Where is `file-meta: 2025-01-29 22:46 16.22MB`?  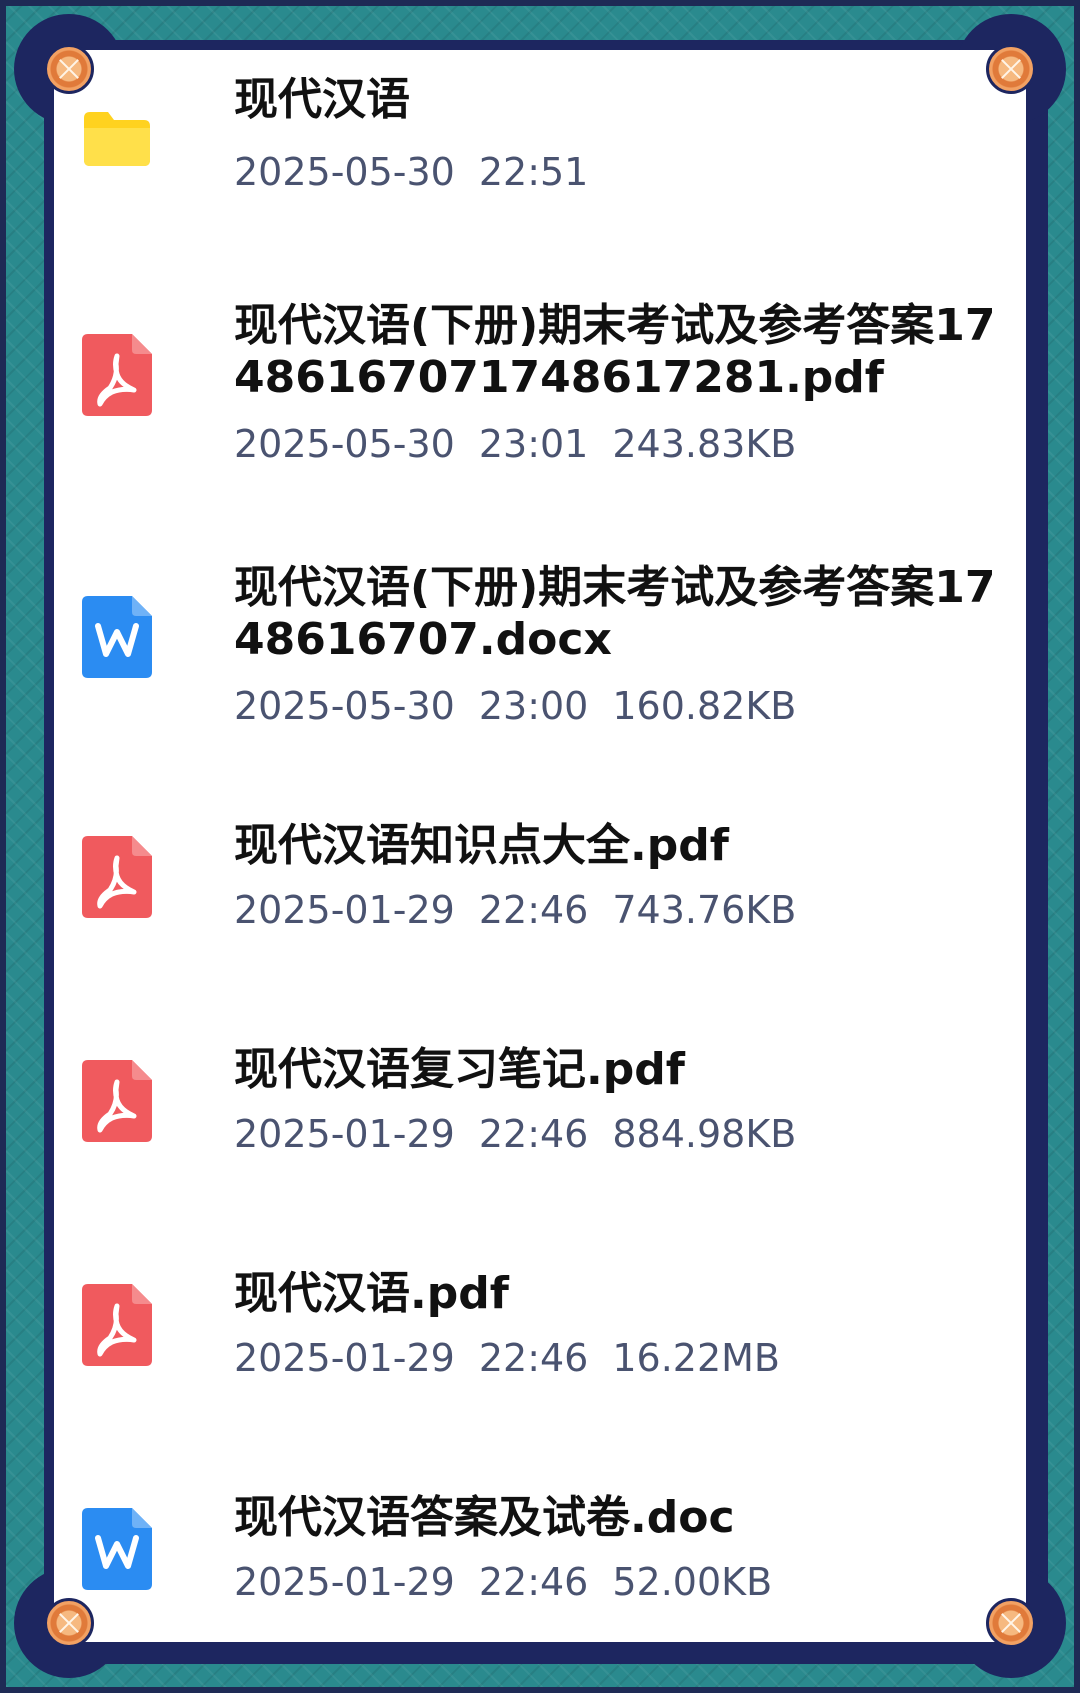 file-meta: 2025-01-29 22:46 16.22MB is located at coordinates (519, 1358).